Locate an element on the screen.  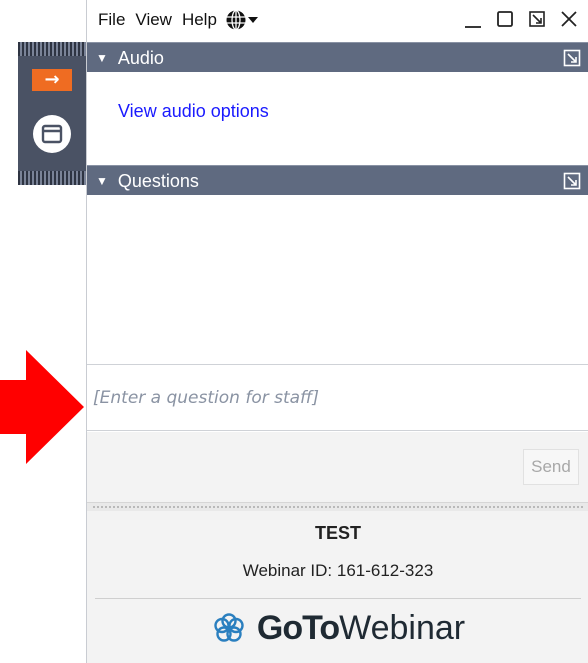
gotowebinar-logo: GoTo Webinar is located at coordinates (337, 628).